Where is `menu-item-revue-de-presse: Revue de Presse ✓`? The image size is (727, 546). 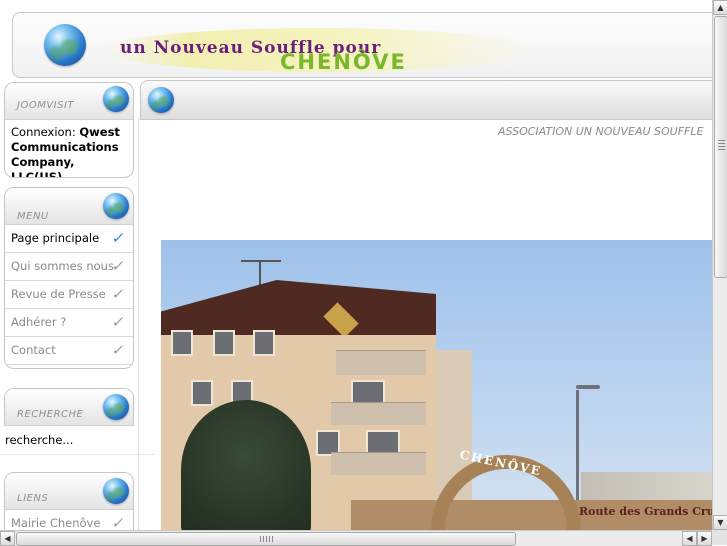 menu-item-revue-de-presse: Revue de Presse ✓ is located at coordinates (69, 295).